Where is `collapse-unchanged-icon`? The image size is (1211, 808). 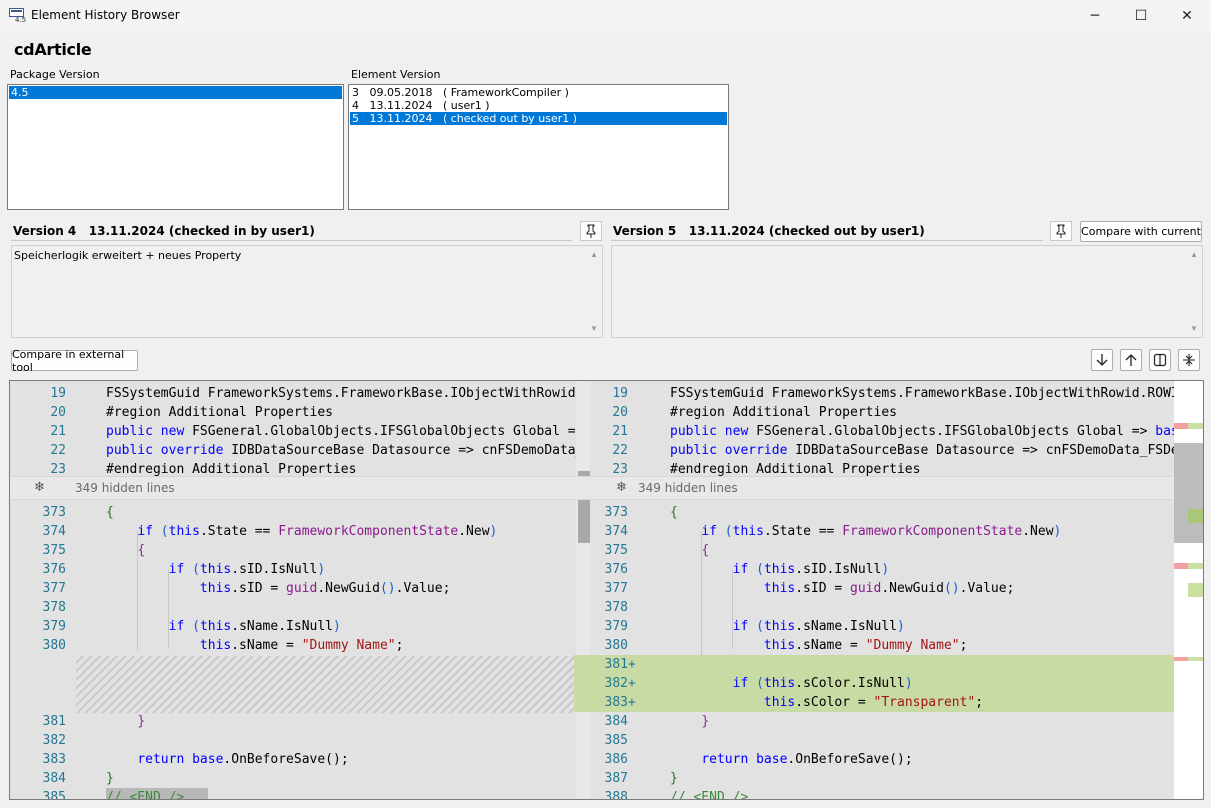 collapse-unchanged-icon is located at coordinates (1189, 360).